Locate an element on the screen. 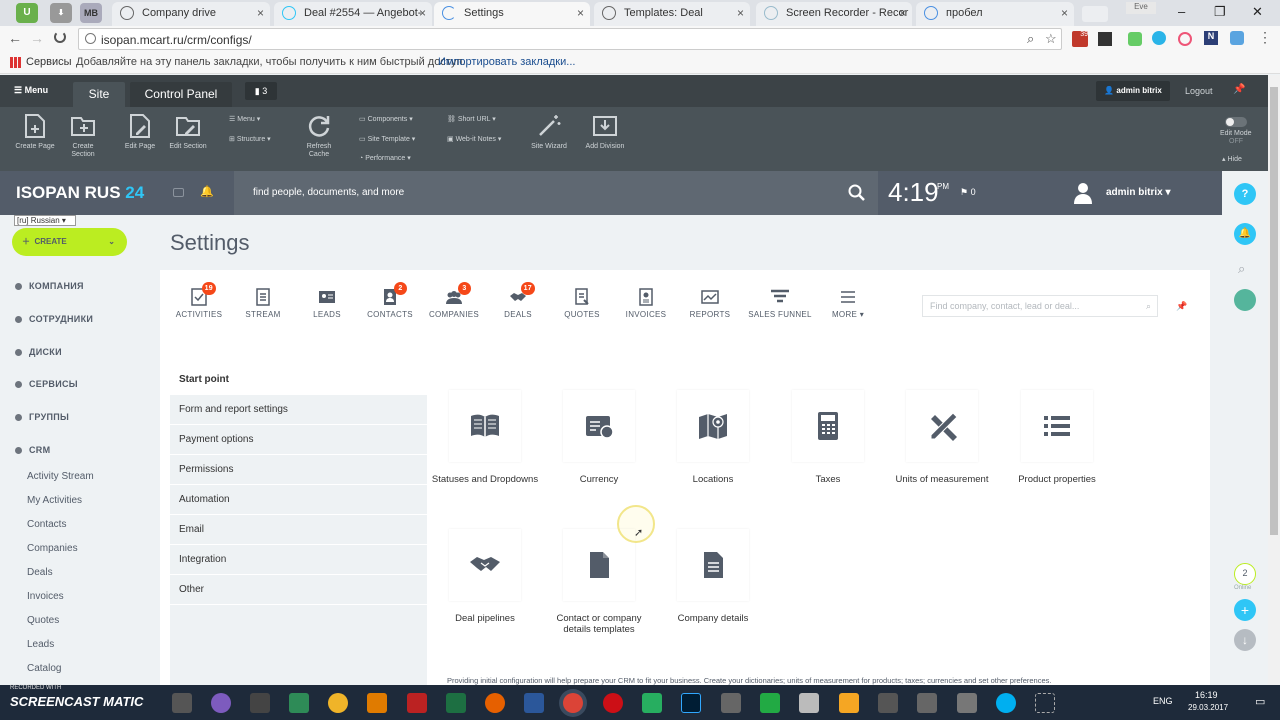  submenu-activity-stream: Activity Stream is located at coordinates (60, 476).